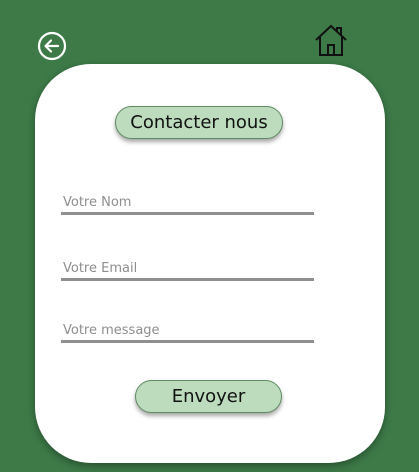 This screenshot has width=419, height=472. What do you see at coordinates (208, 396) in the screenshot?
I see `send-button: Envoyer` at bounding box center [208, 396].